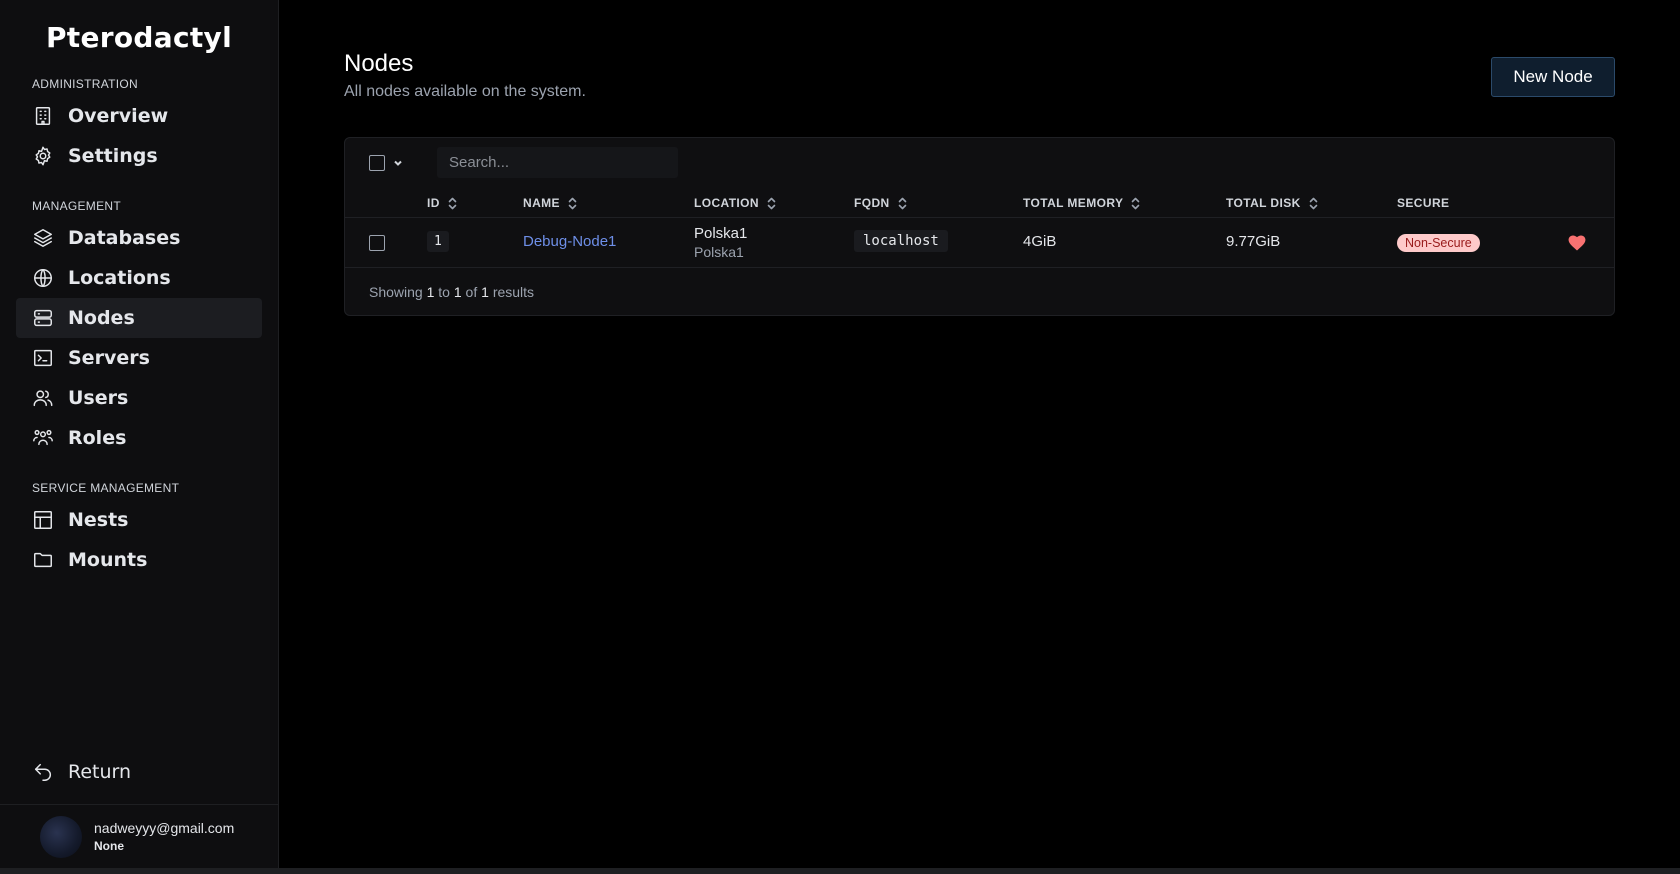 The width and height of the screenshot is (1680, 874). What do you see at coordinates (119, 278) in the screenshot?
I see `sidebar-item-label: Locations` at bounding box center [119, 278].